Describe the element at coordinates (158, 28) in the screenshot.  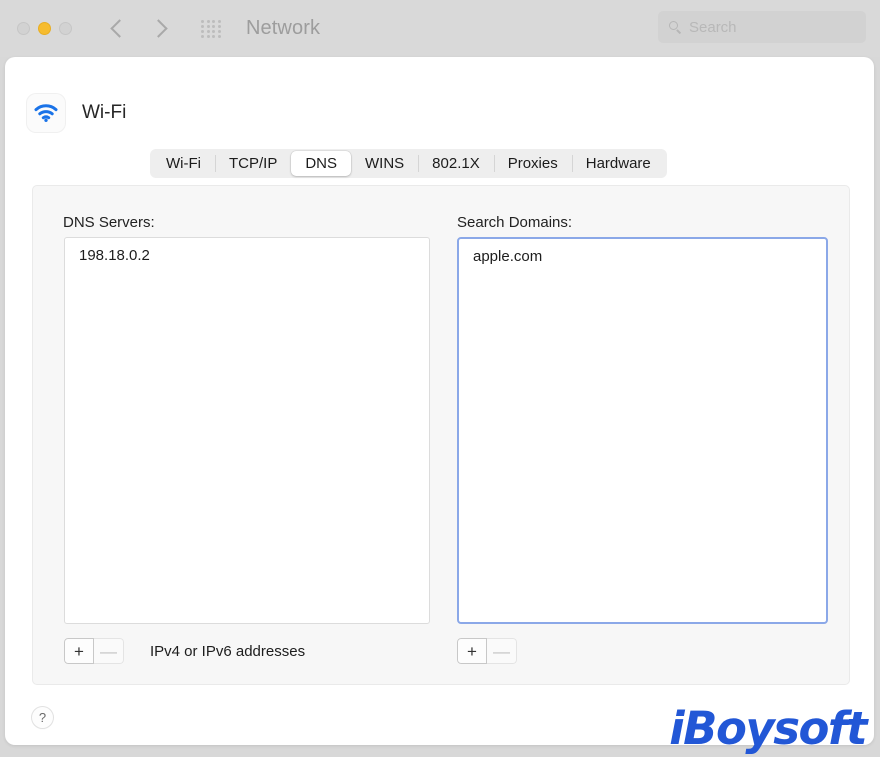
I see `forward-chevron-icon` at that location.